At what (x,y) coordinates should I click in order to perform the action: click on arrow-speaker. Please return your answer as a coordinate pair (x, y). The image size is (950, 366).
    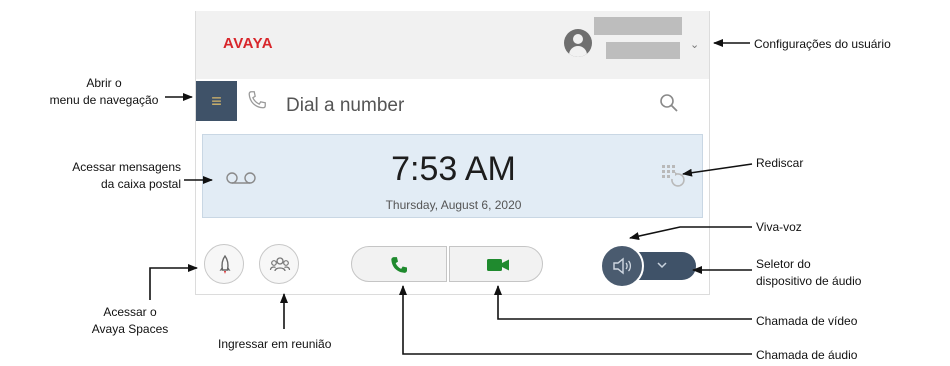
    Looking at the image, I should click on (690, 233).